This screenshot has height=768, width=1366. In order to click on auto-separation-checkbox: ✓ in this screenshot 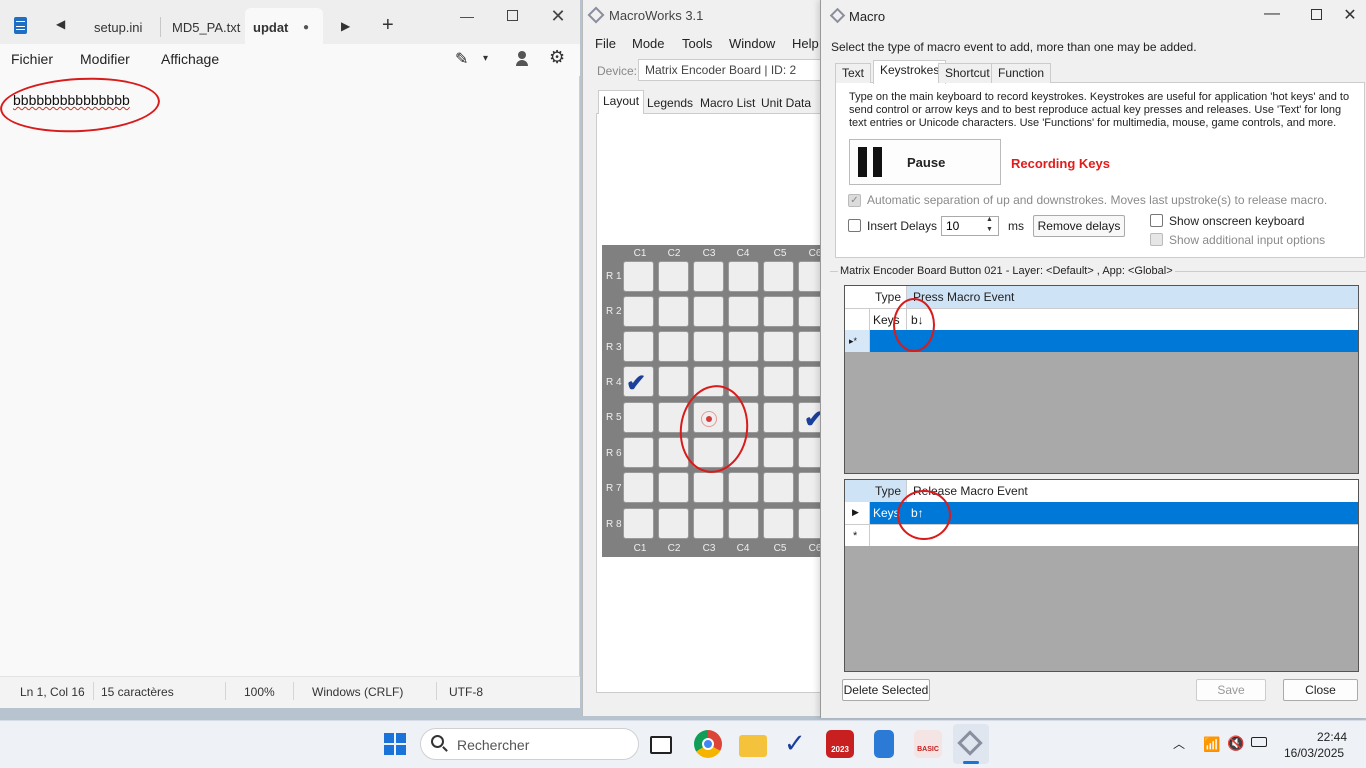, I will do `click(854, 200)`.